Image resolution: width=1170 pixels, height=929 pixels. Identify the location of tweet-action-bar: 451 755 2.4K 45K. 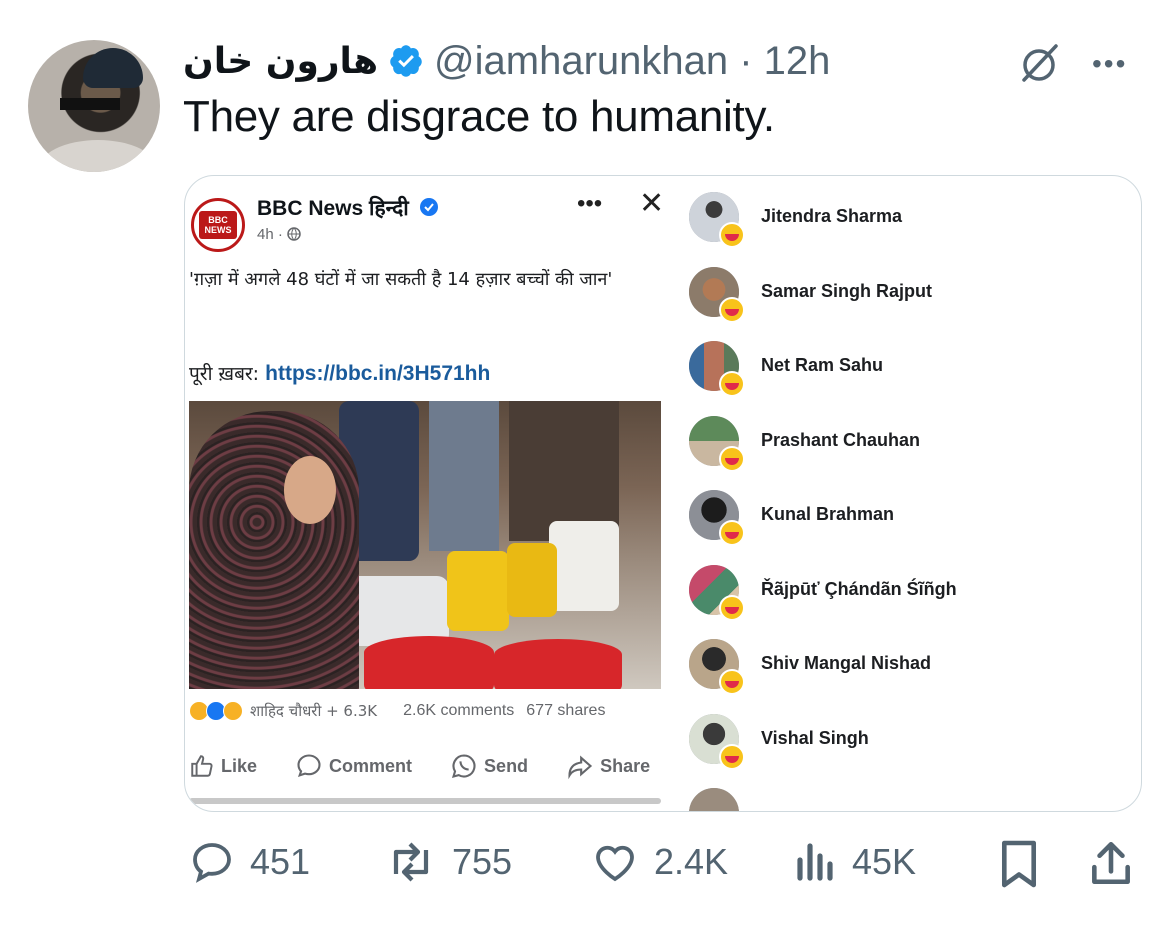
(661, 866).